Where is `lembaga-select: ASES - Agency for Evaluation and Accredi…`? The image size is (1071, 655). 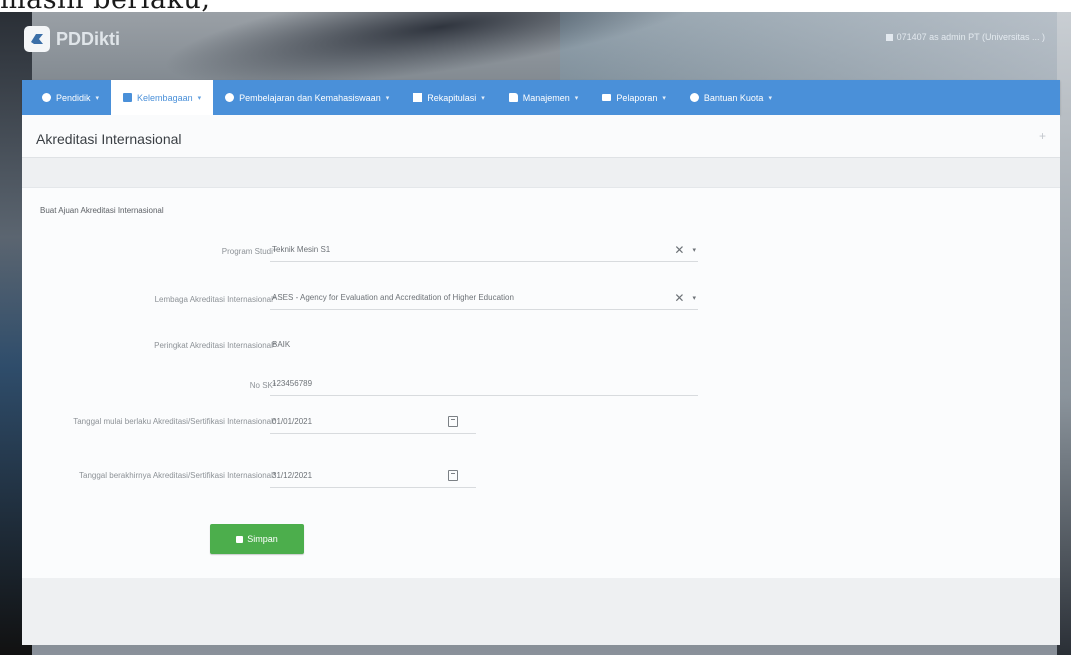
lembaga-select: ASES - Agency for Evaluation and Accredi… is located at coordinates (484, 298).